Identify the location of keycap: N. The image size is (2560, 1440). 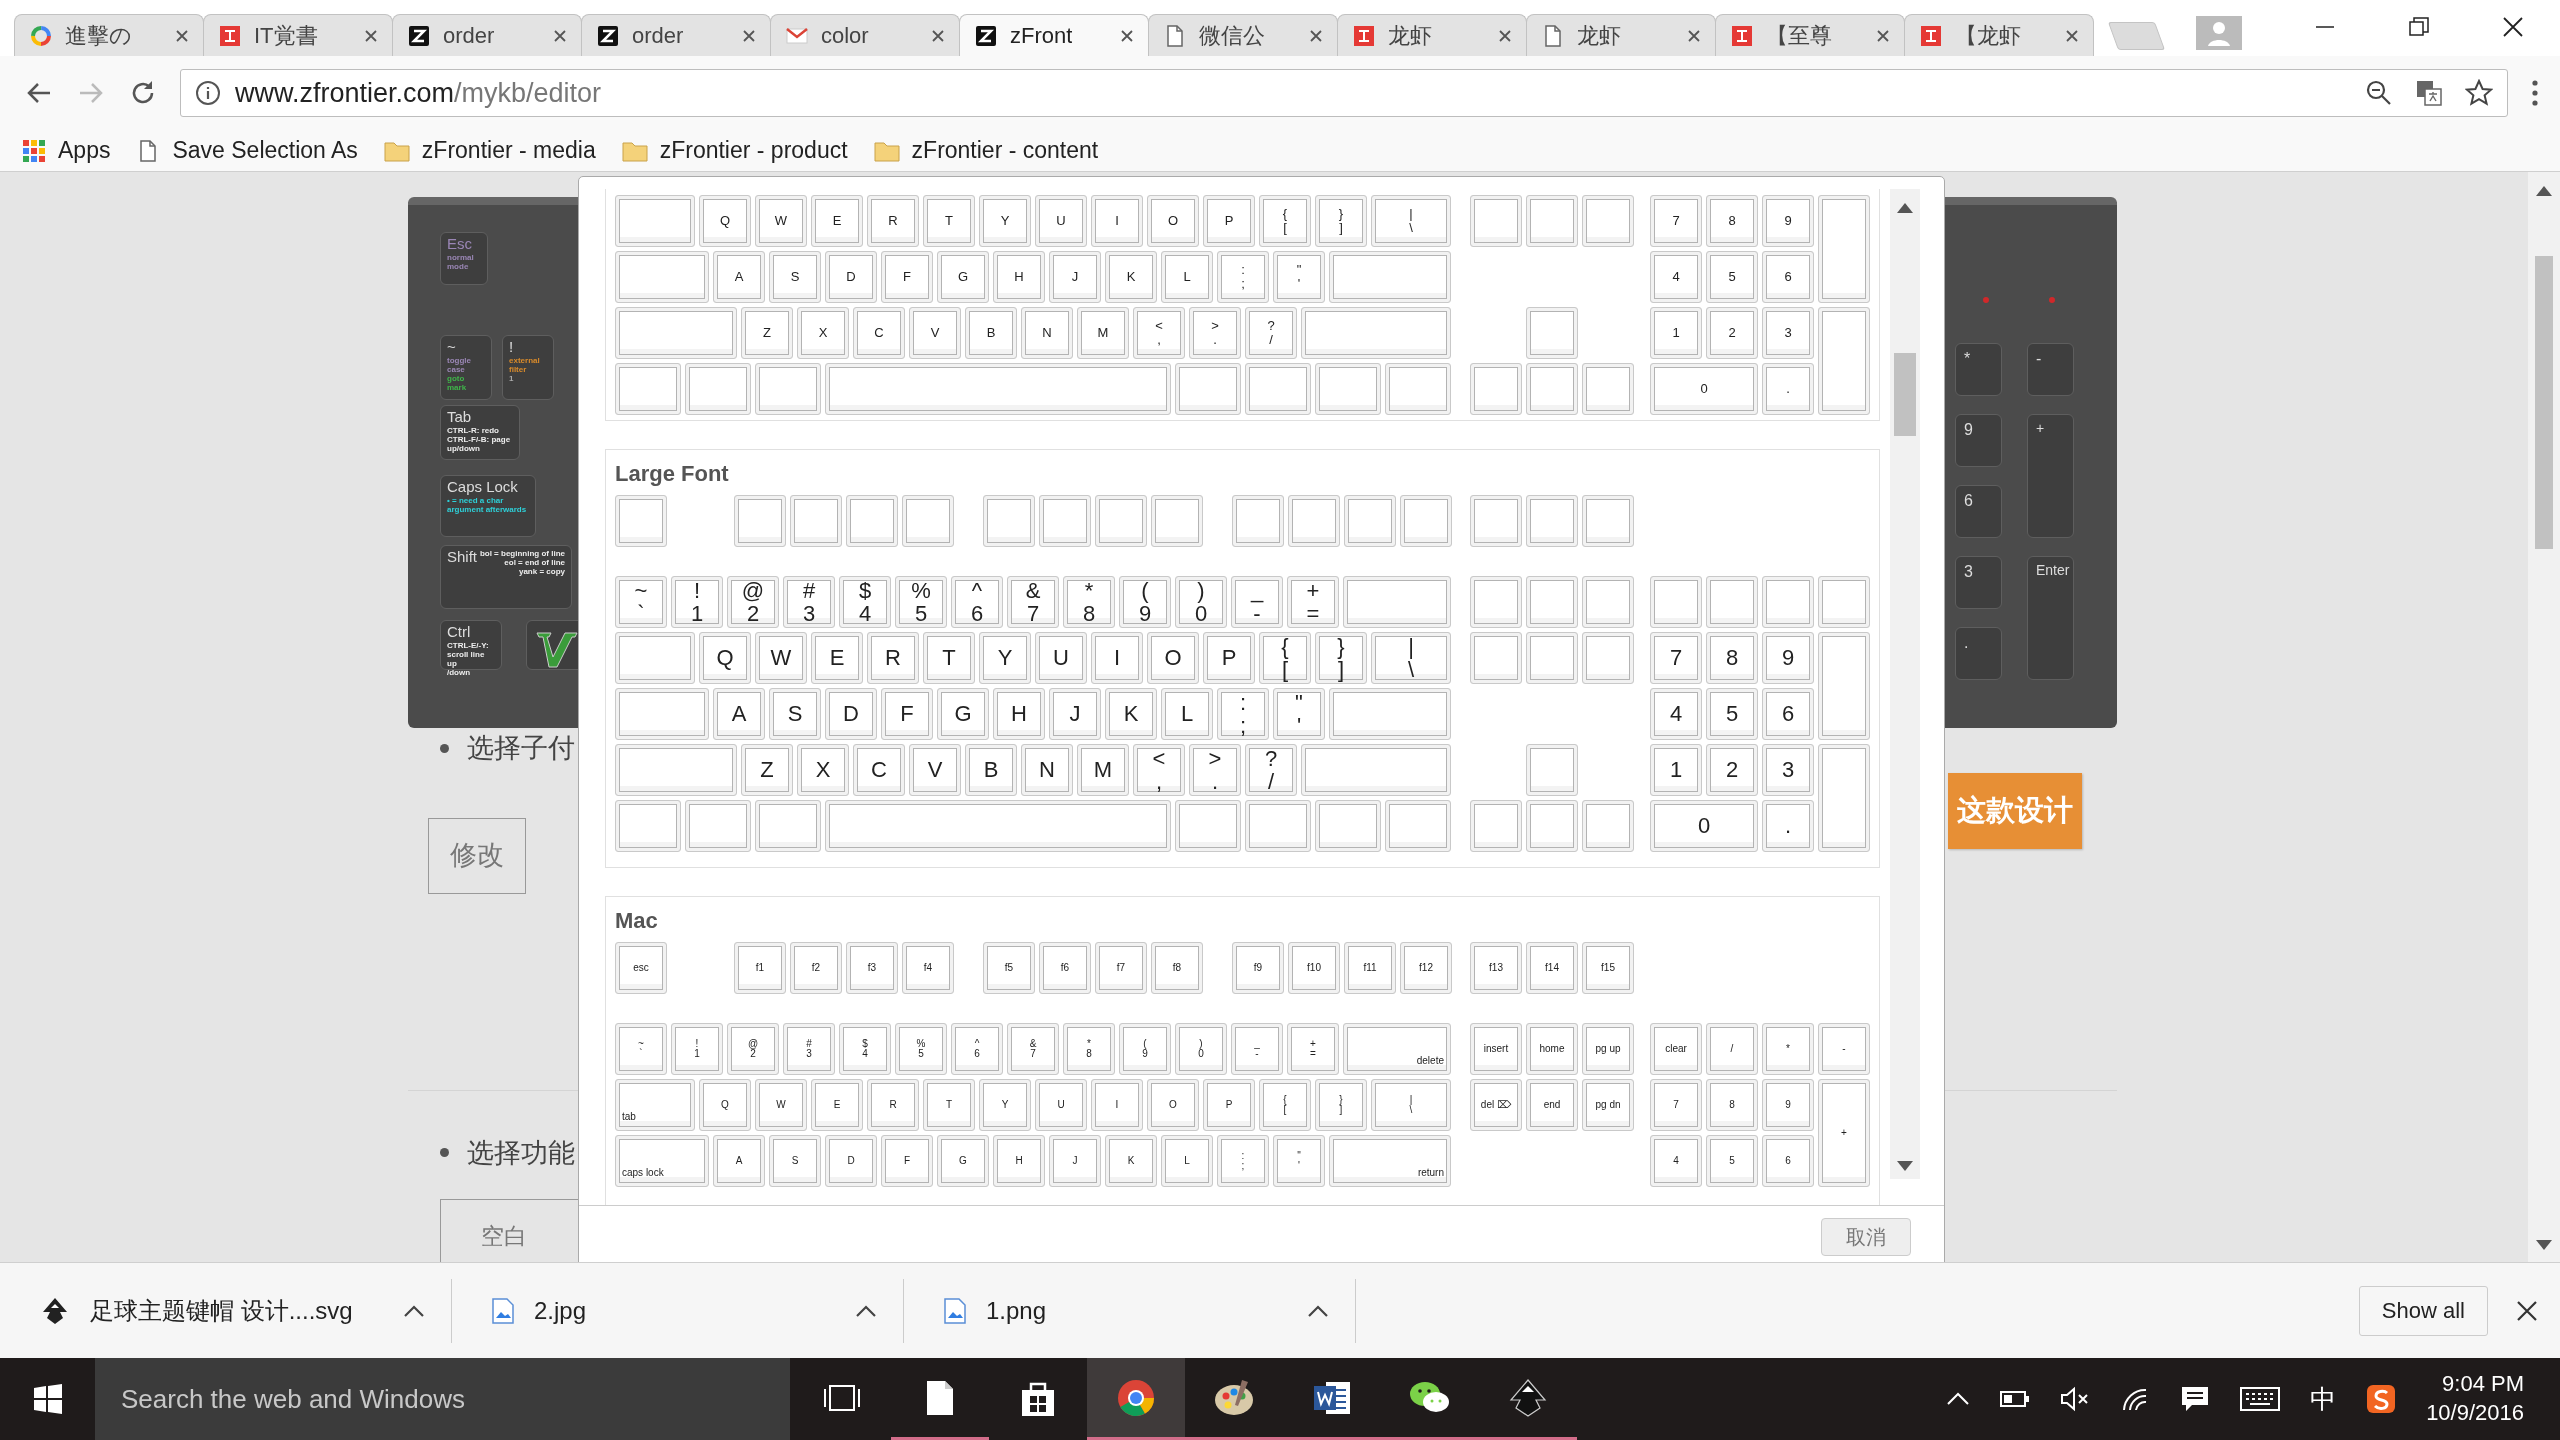
(1047, 770).